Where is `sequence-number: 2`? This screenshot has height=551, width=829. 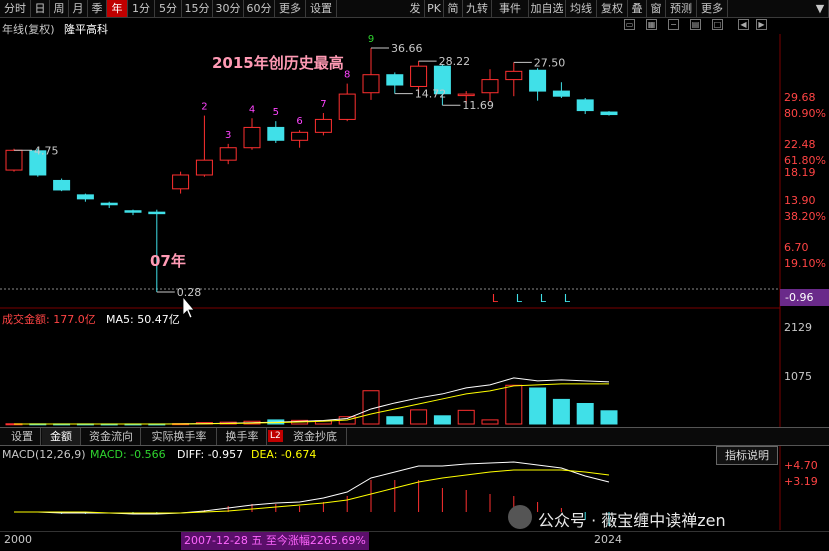 sequence-number: 2 is located at coordinates (204, 107).